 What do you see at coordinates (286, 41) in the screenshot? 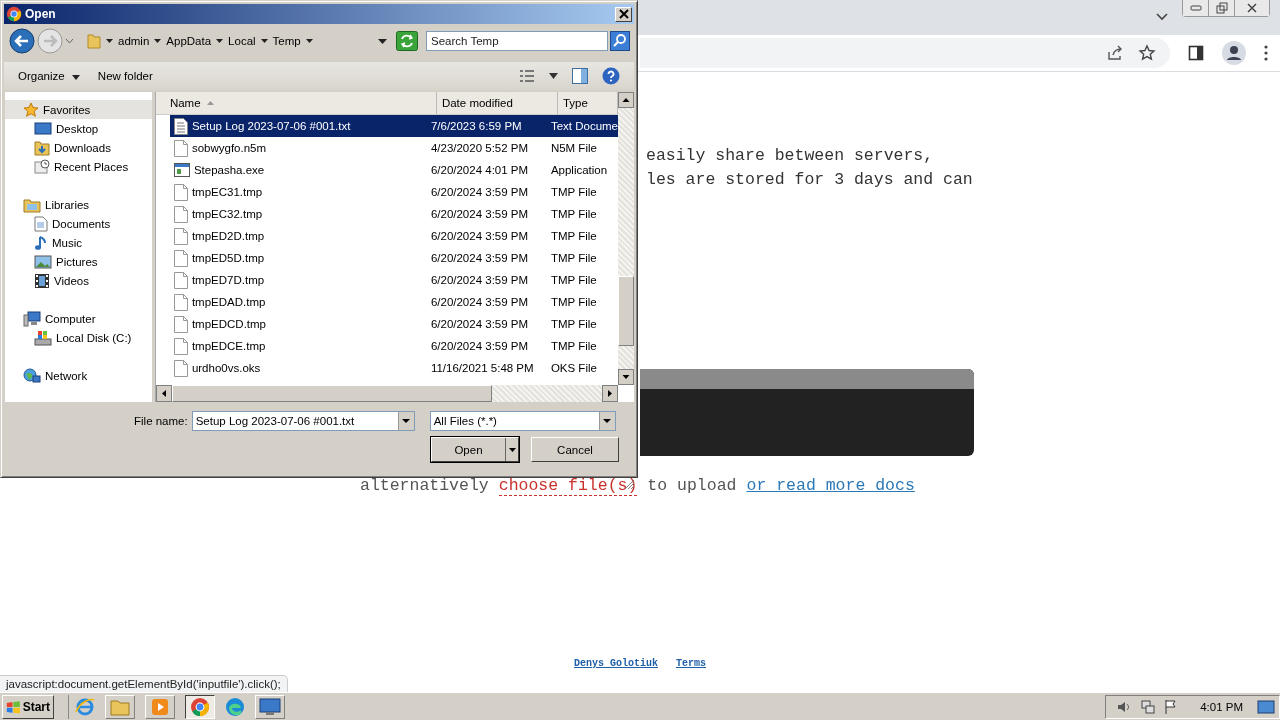
I see `breadcrumb-item: Temp` at bounding box center [286, 41].